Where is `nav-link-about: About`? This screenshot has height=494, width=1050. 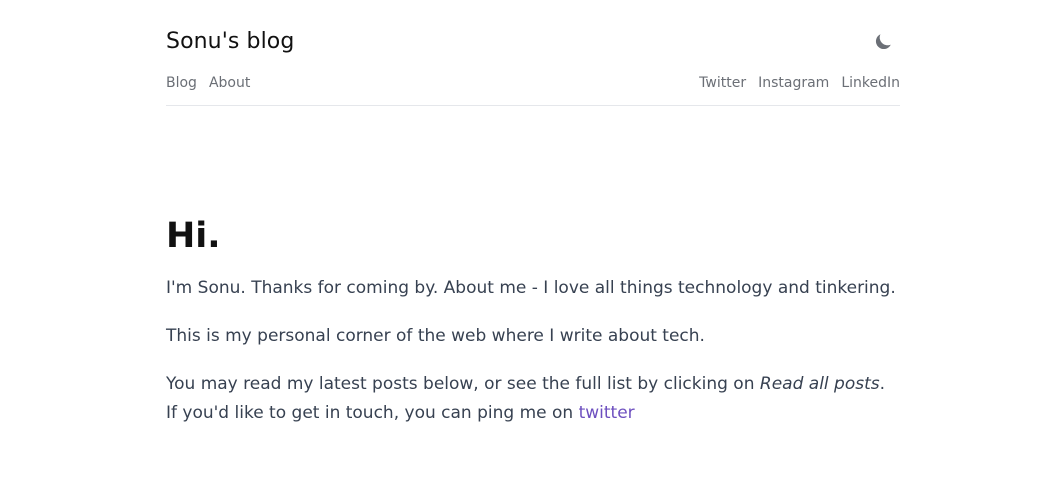
nav-link-about: About is located at coordinates (229, 83).